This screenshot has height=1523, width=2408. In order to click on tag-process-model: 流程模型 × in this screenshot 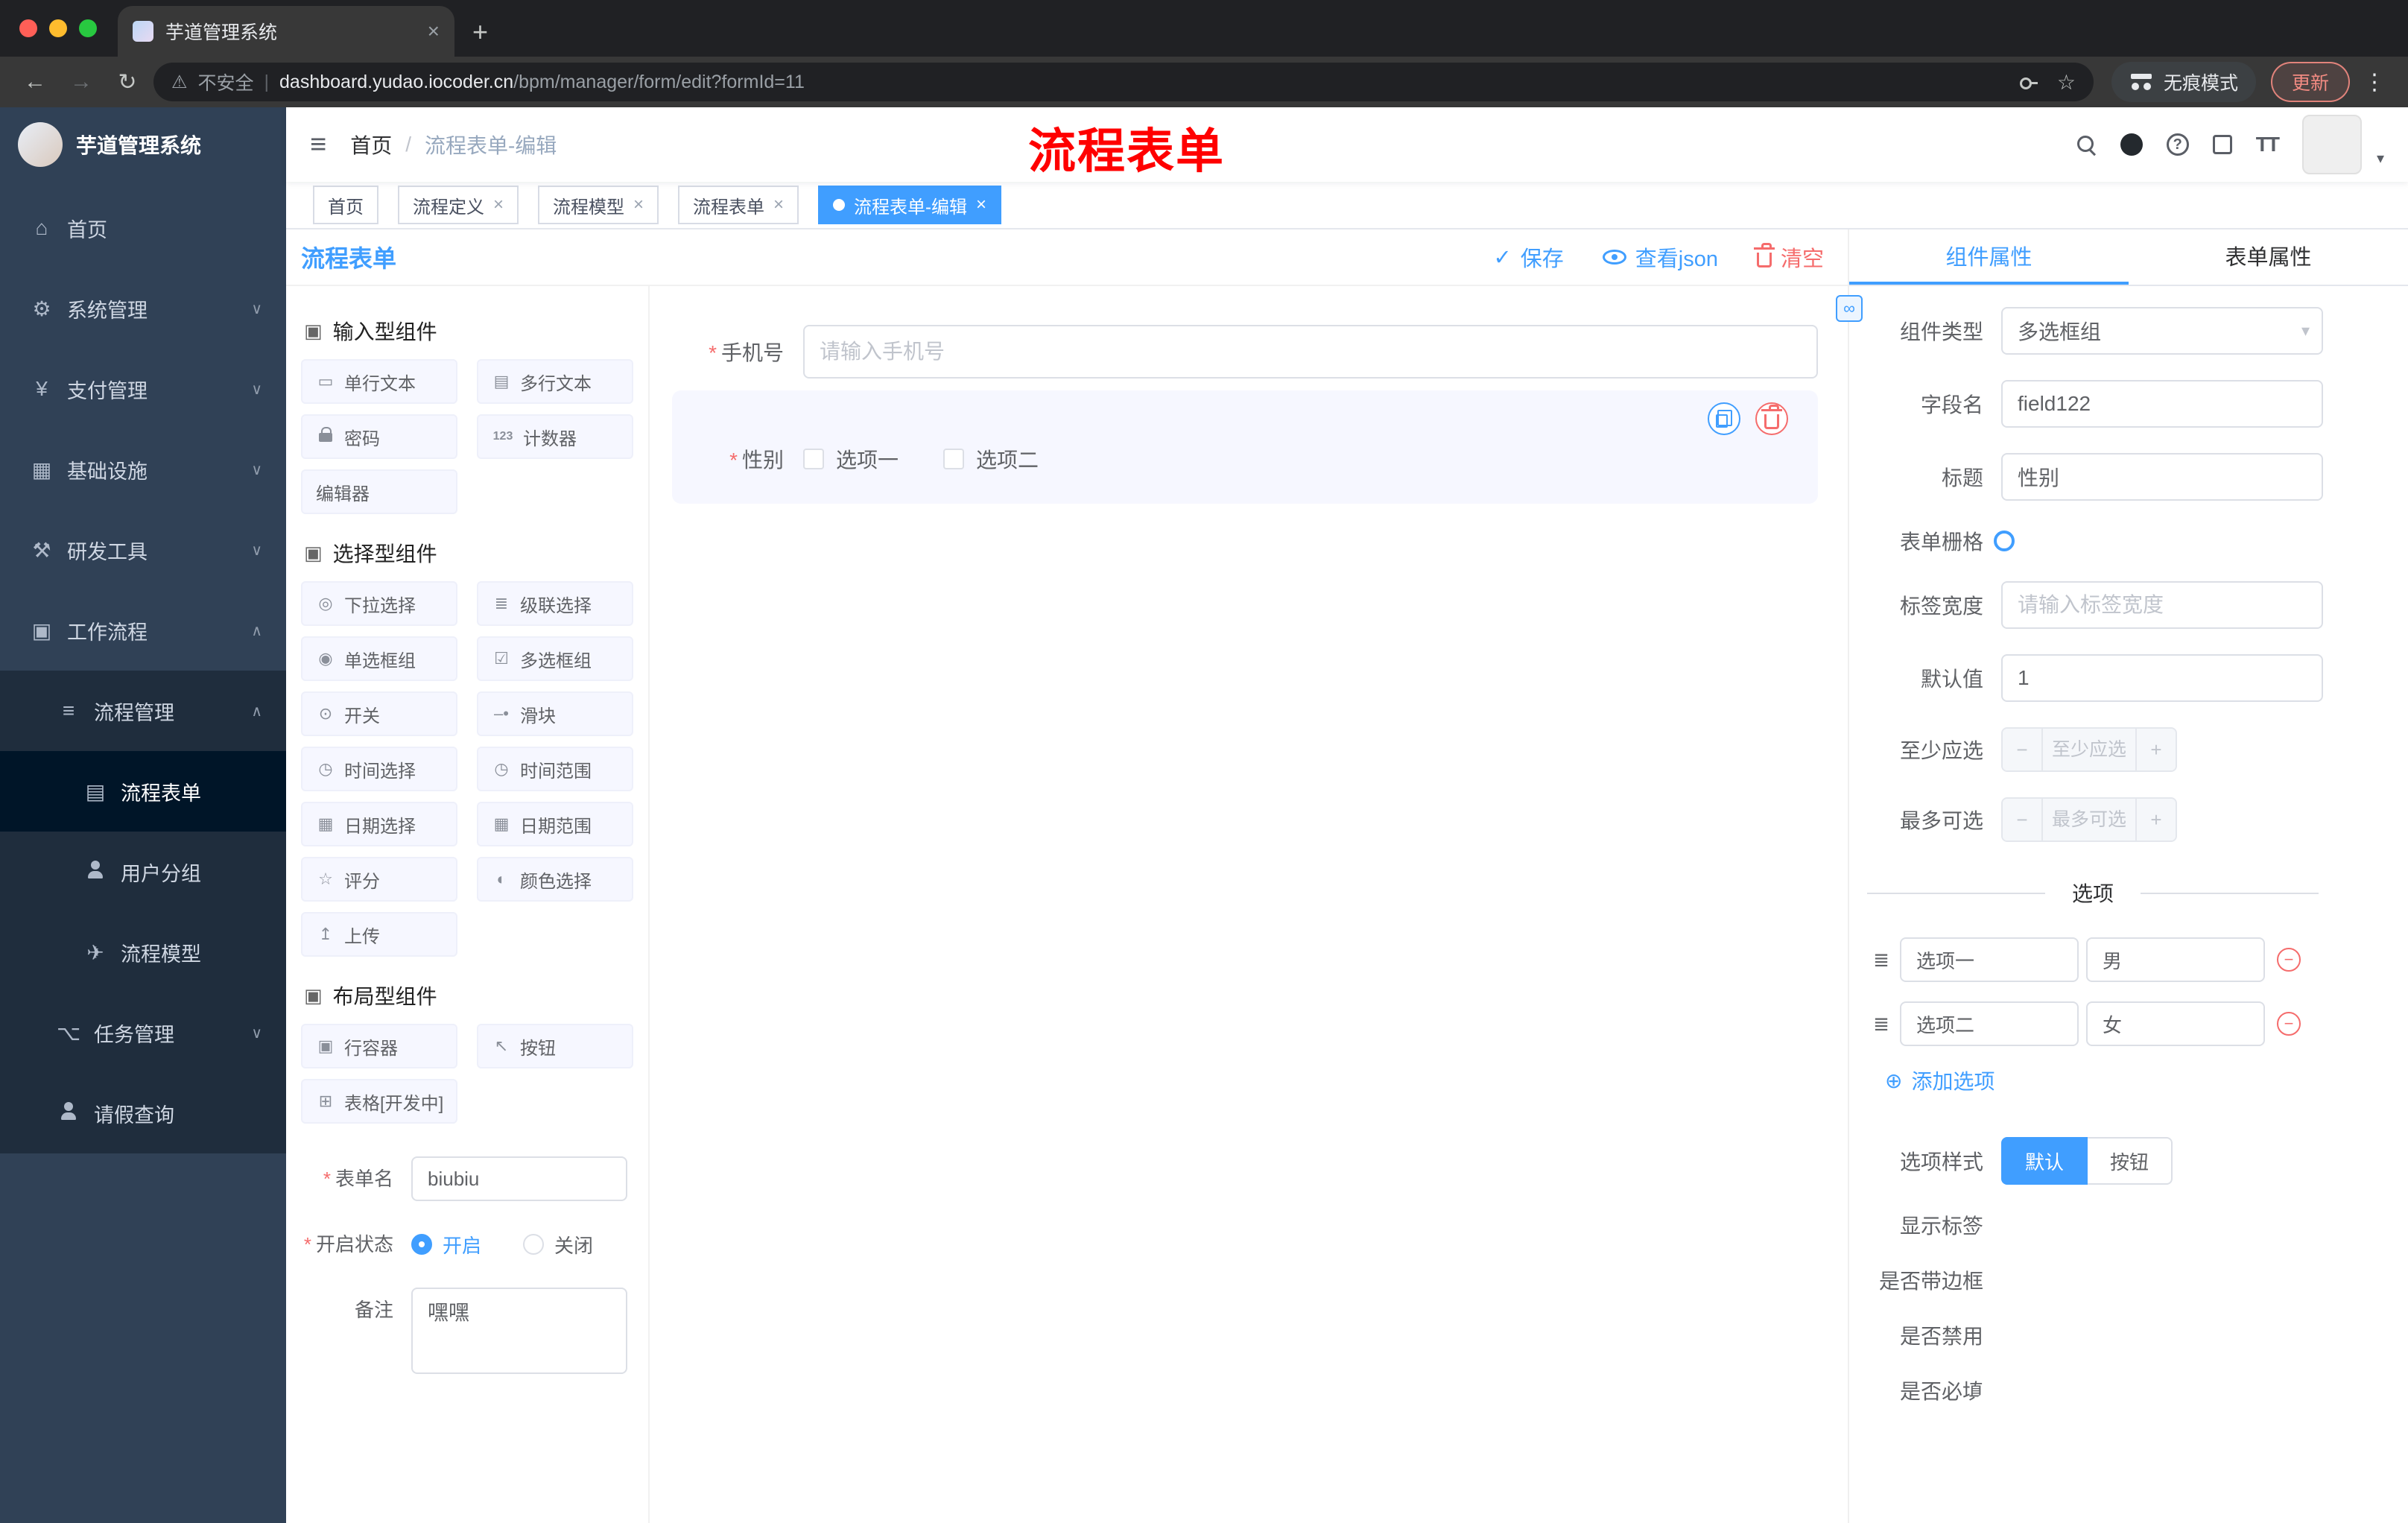, I will do `click(598, 205)`.